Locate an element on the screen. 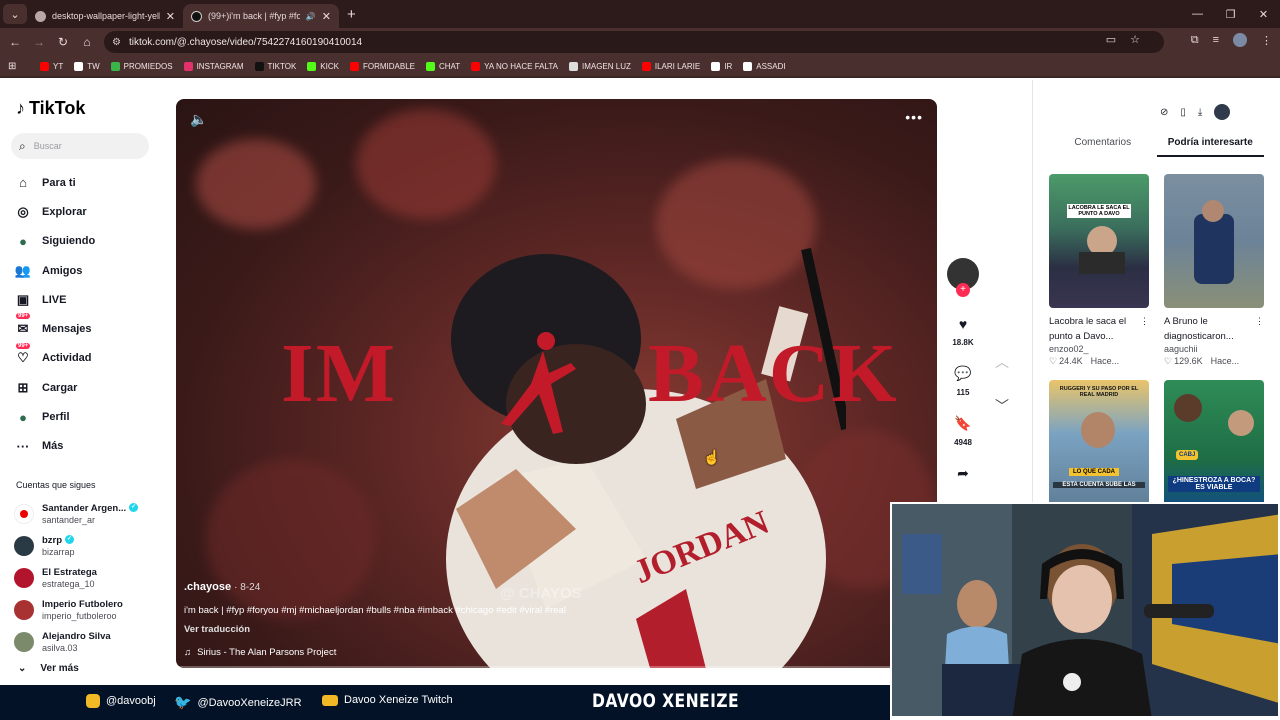 The width and height of the screenshot is (1280, 720). search-input: ⌕ Buscar is located at coordinates (80, 146).